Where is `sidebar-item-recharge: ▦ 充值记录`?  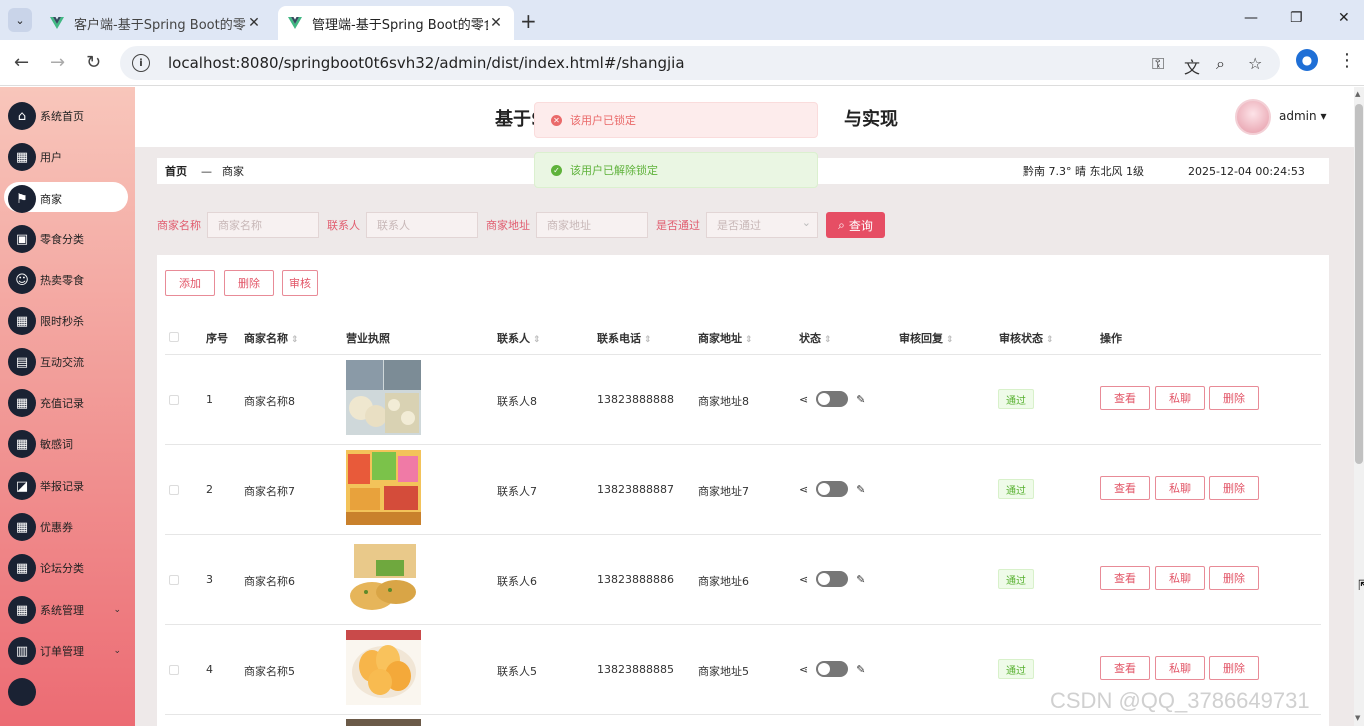
sidebar-item-recharge: ▦ 充值记录 is located at coordinates (67, 403).